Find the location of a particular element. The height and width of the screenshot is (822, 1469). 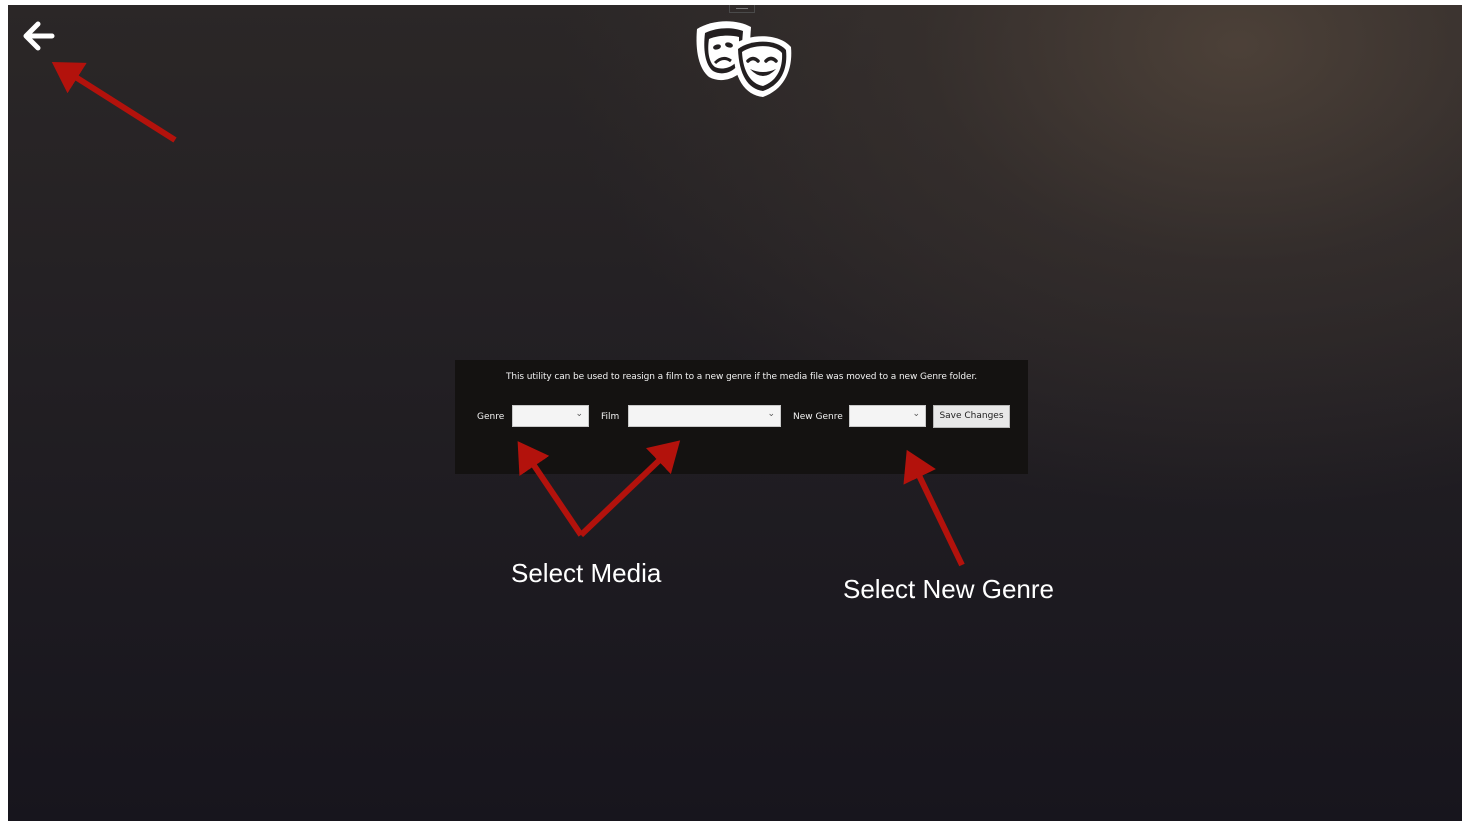

back-button is located at coordinates (36, 37).